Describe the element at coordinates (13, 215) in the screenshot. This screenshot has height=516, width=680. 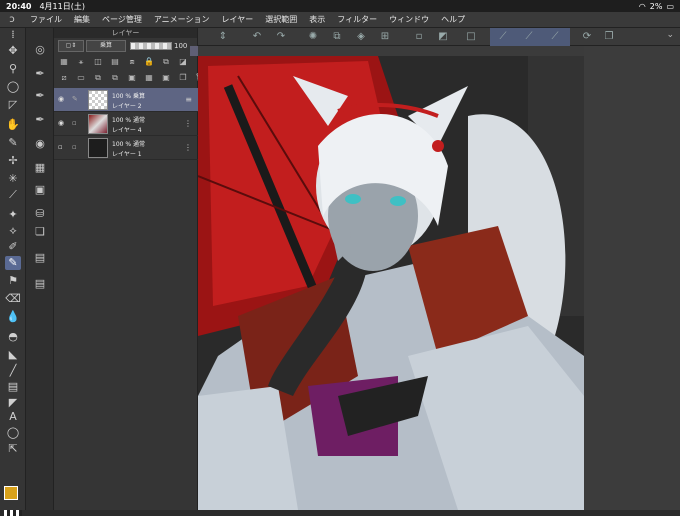
I see `sparkle-icon: ✦` at that location.